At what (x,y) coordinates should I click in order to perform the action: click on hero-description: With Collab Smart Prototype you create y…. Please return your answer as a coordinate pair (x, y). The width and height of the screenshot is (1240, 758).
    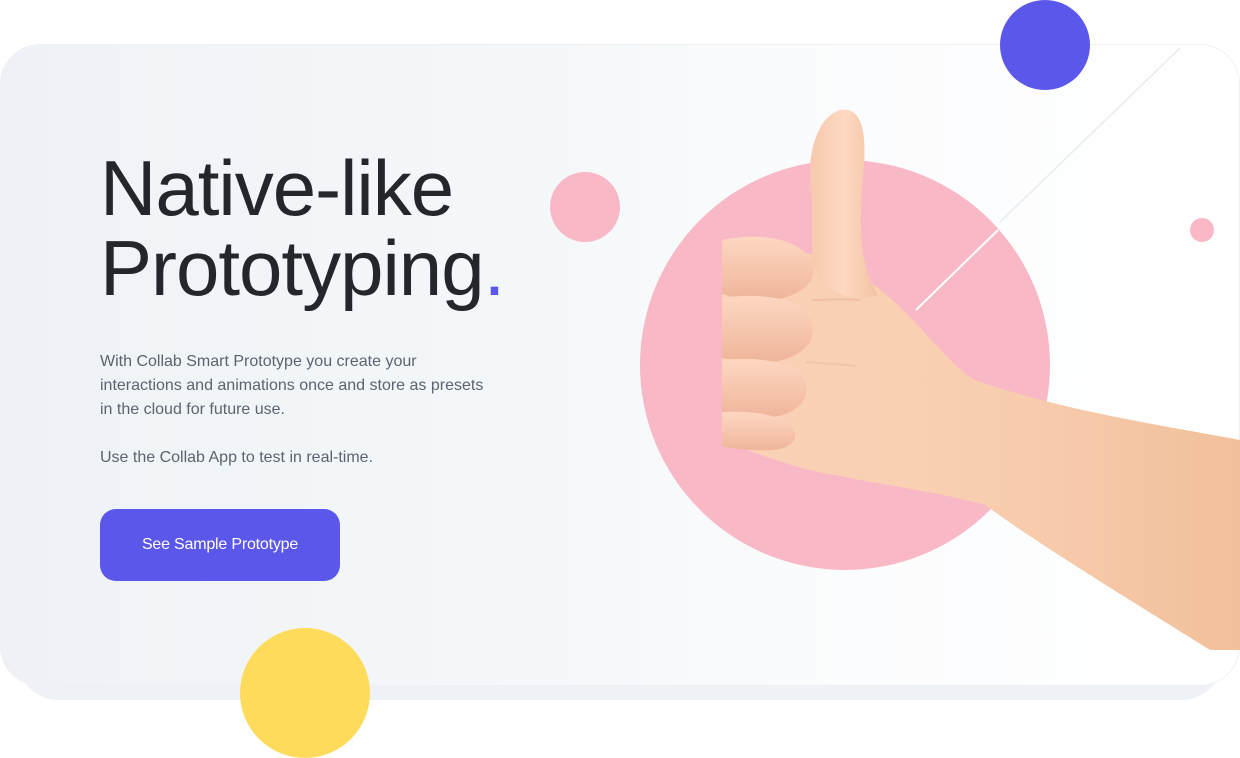
    Looking at the image, I should click on (292, 385).